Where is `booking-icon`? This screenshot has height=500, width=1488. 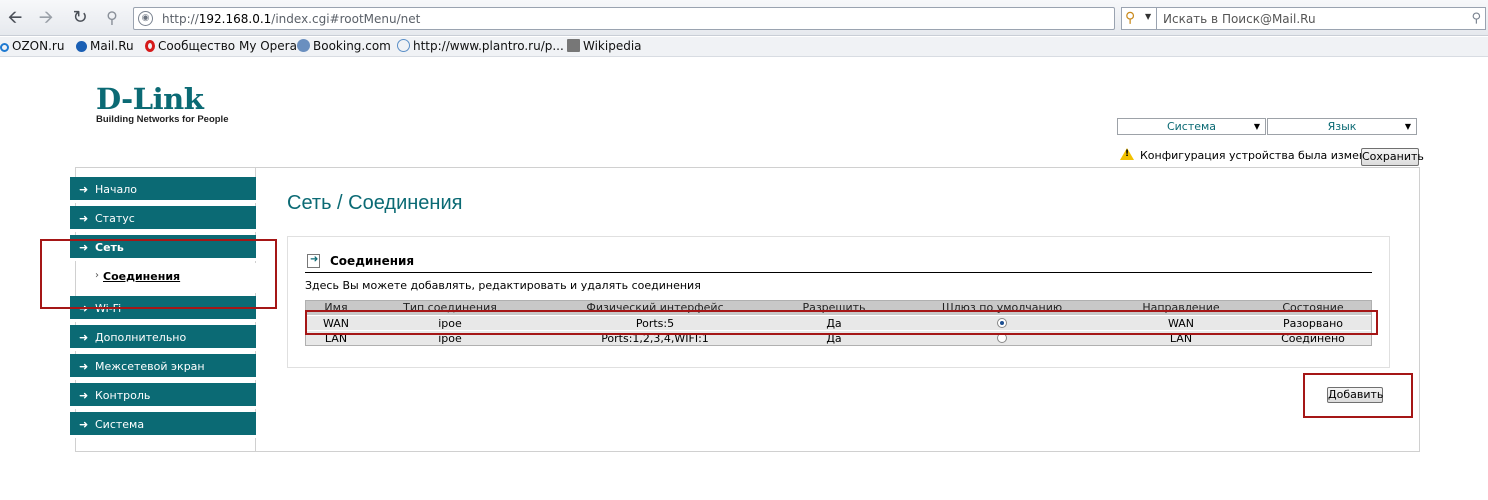 booking-icon is located at coordinates (303, 45).